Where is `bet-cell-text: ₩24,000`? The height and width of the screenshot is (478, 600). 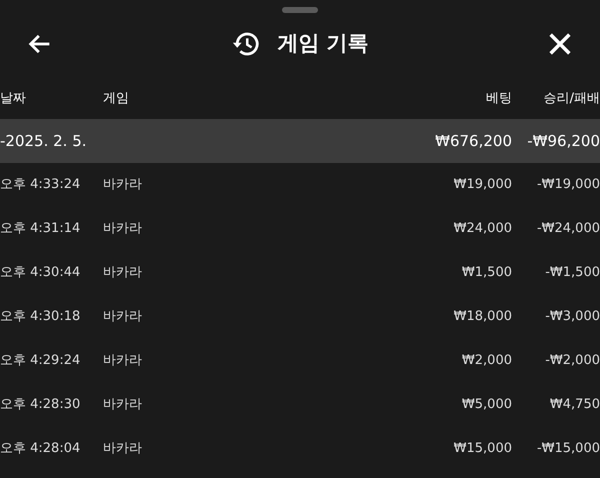
bet-cell-text: ₩24,000 is located at coordinates (482, 229).